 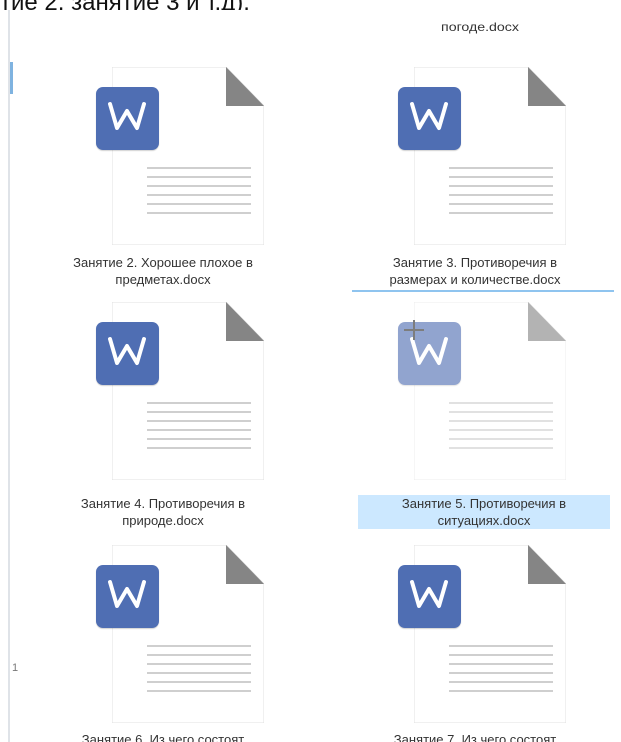 What do you see at coordinates (475, 279) in the screenshot?
I see `file-name-line-2: размерах и количестве.docx` at bounding box center [475, 279].